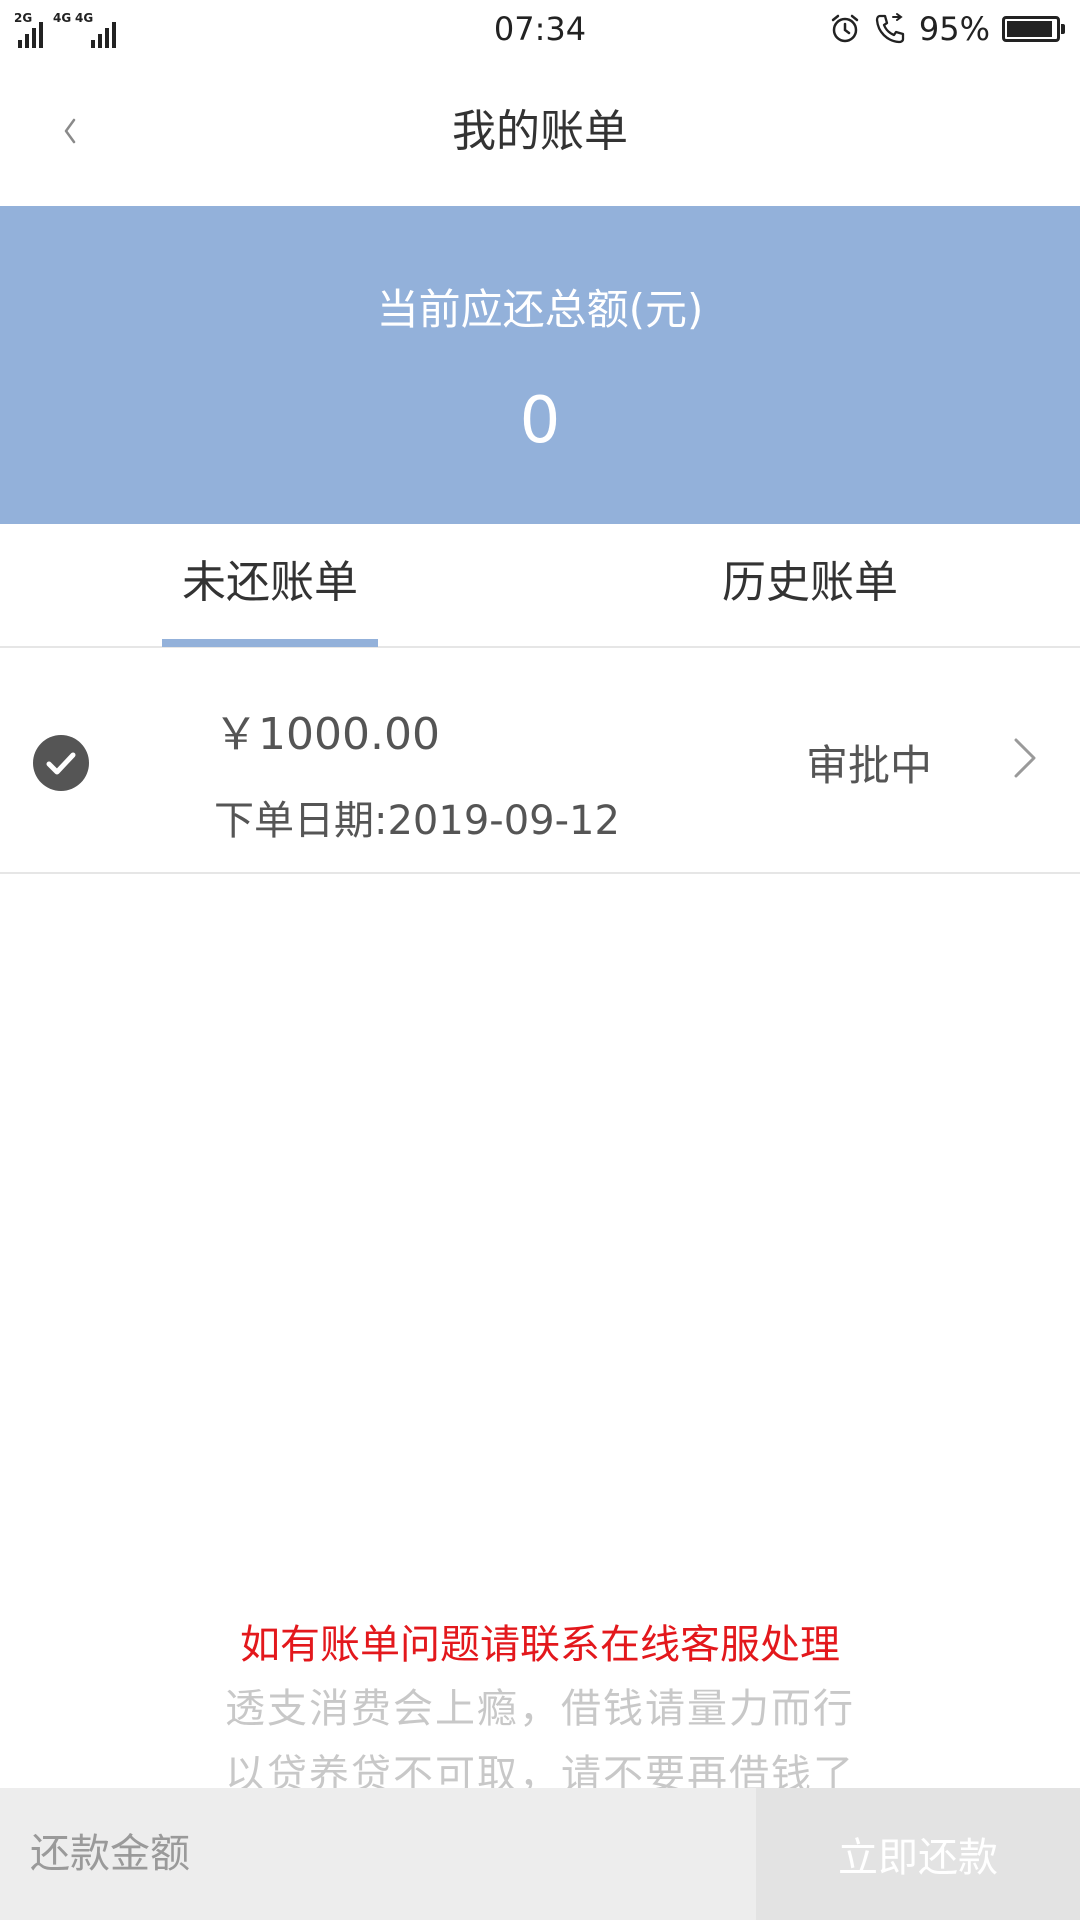 This screenshot has height=1920, width=1080. What do you see at coordinates (540, 1709) in the screenshot?
I see `borrowing-warning-line-1: 透支消费会上瘾，借钱请量力而行` at bounding box center [540, 1709].